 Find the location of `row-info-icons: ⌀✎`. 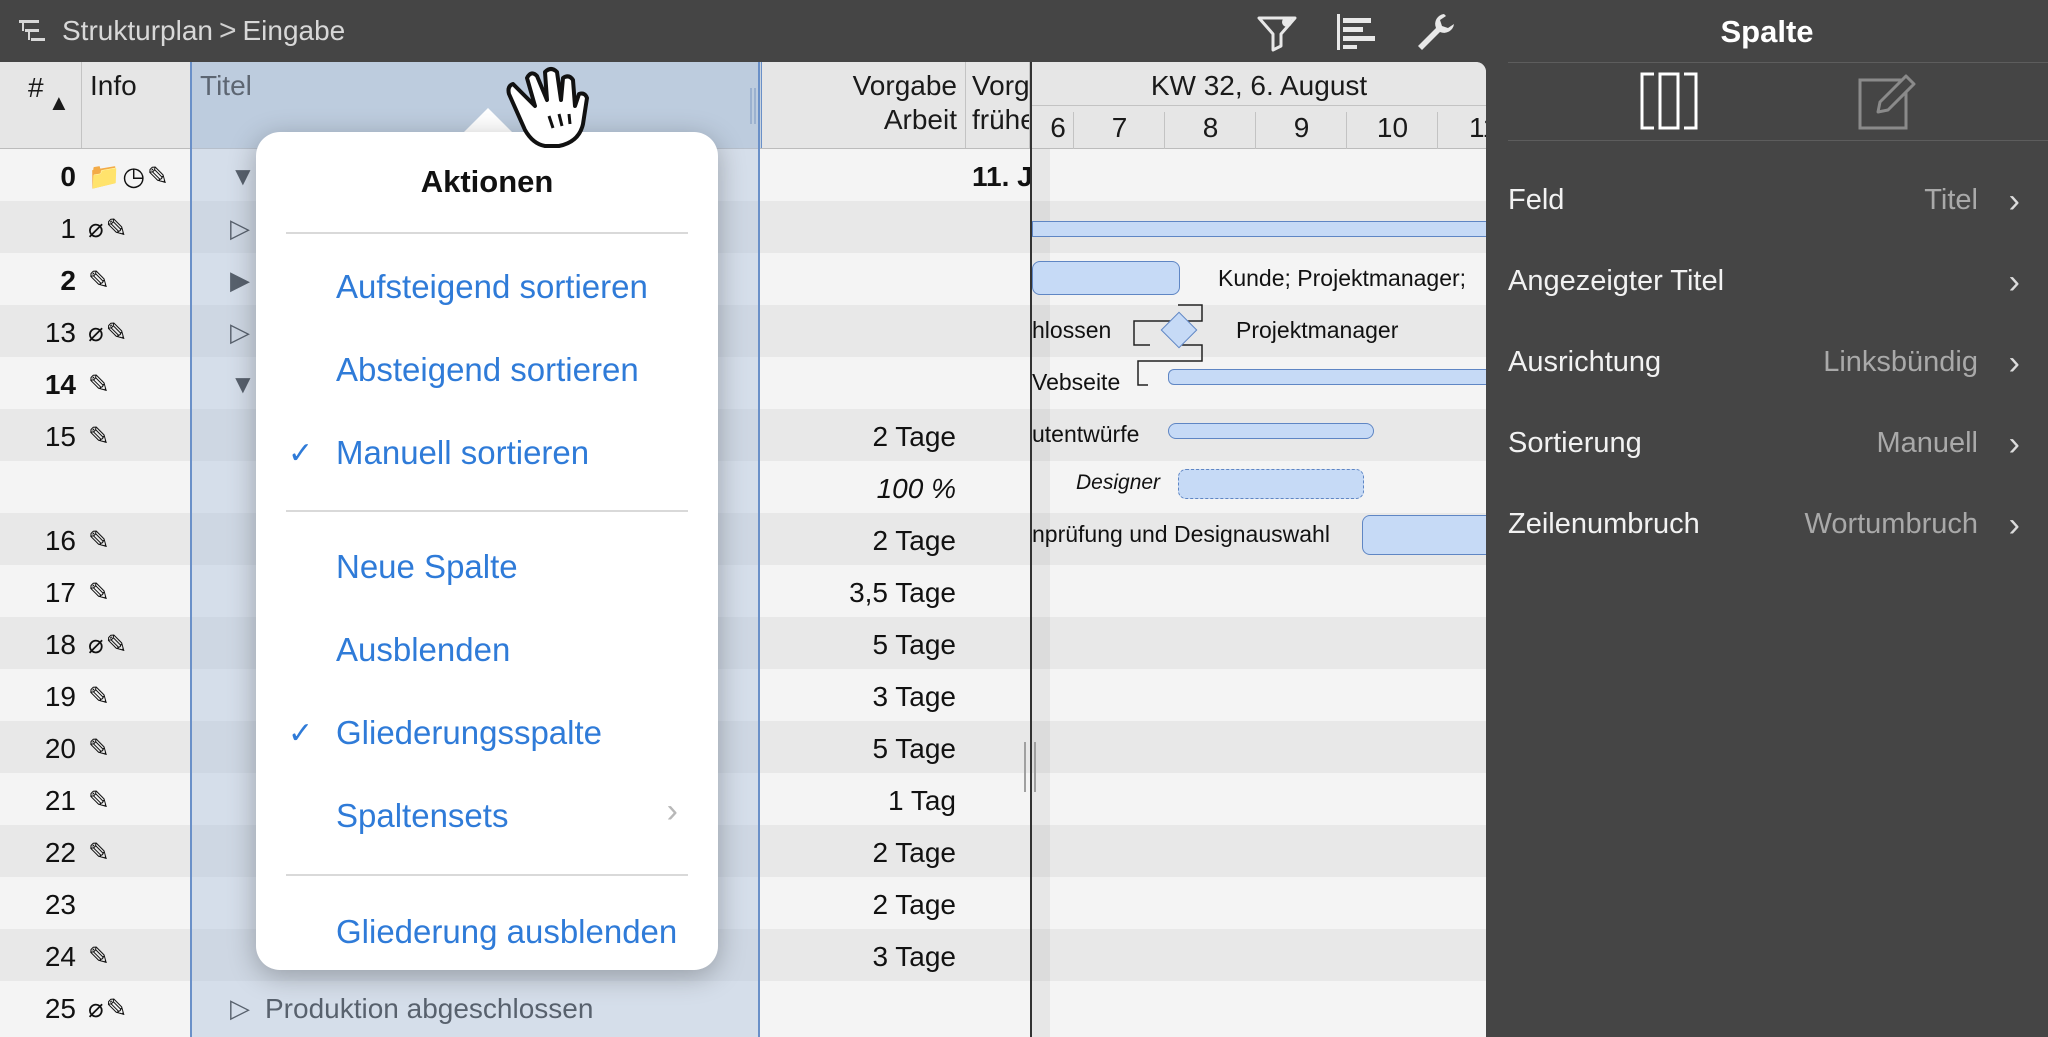

row-info-icons: ⌀✎ is located at coordinates (109, 1008).